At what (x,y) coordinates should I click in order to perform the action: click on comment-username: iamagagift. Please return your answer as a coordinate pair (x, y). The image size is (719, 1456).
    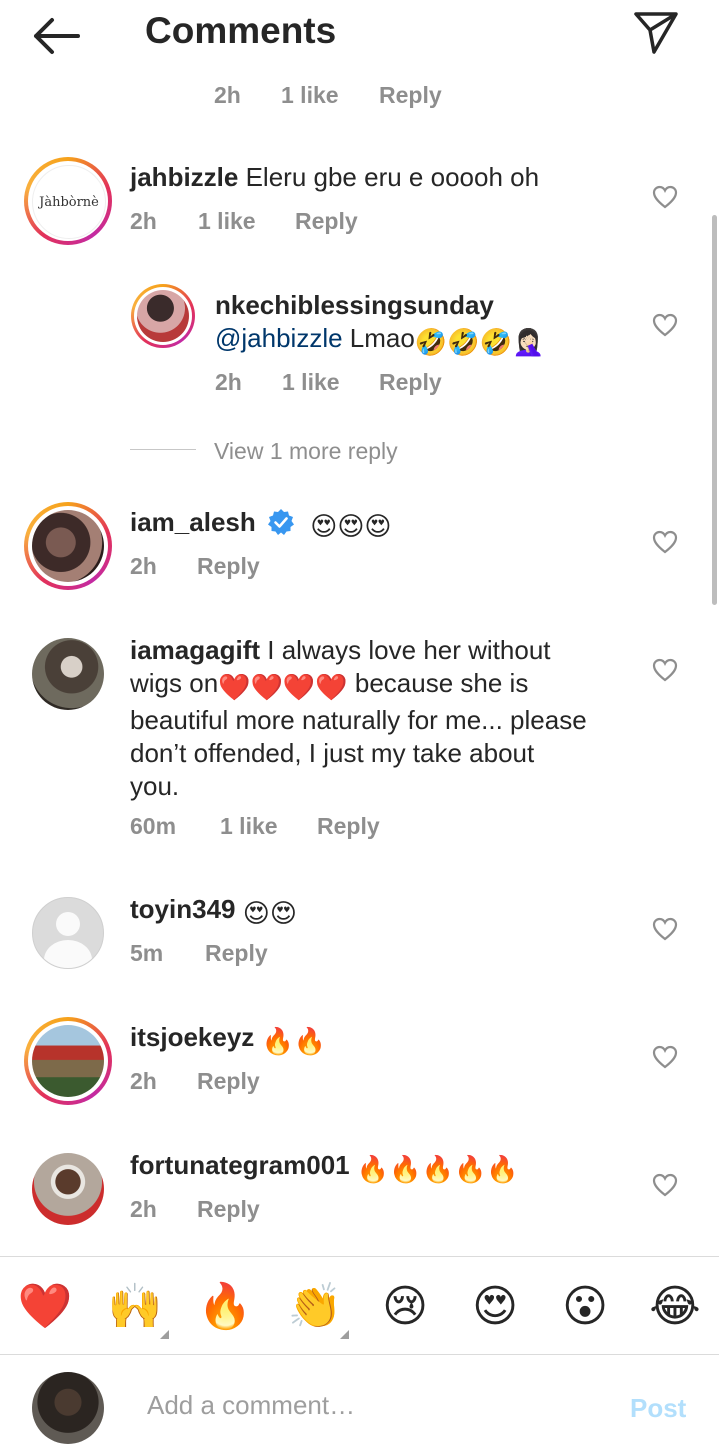
    Looking at the image, I should click on (195, 650).